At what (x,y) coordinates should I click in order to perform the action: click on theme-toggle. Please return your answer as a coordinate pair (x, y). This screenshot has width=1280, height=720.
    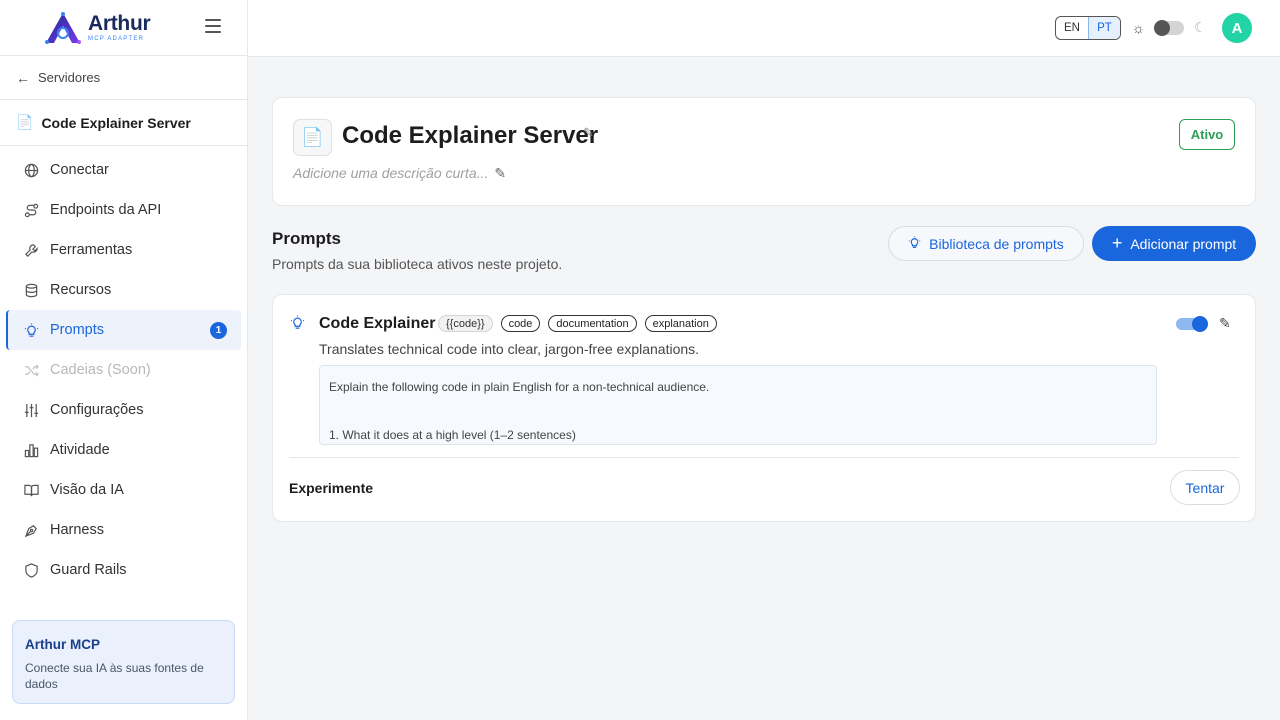
    Looking at the image, I should click on (1169, 28).